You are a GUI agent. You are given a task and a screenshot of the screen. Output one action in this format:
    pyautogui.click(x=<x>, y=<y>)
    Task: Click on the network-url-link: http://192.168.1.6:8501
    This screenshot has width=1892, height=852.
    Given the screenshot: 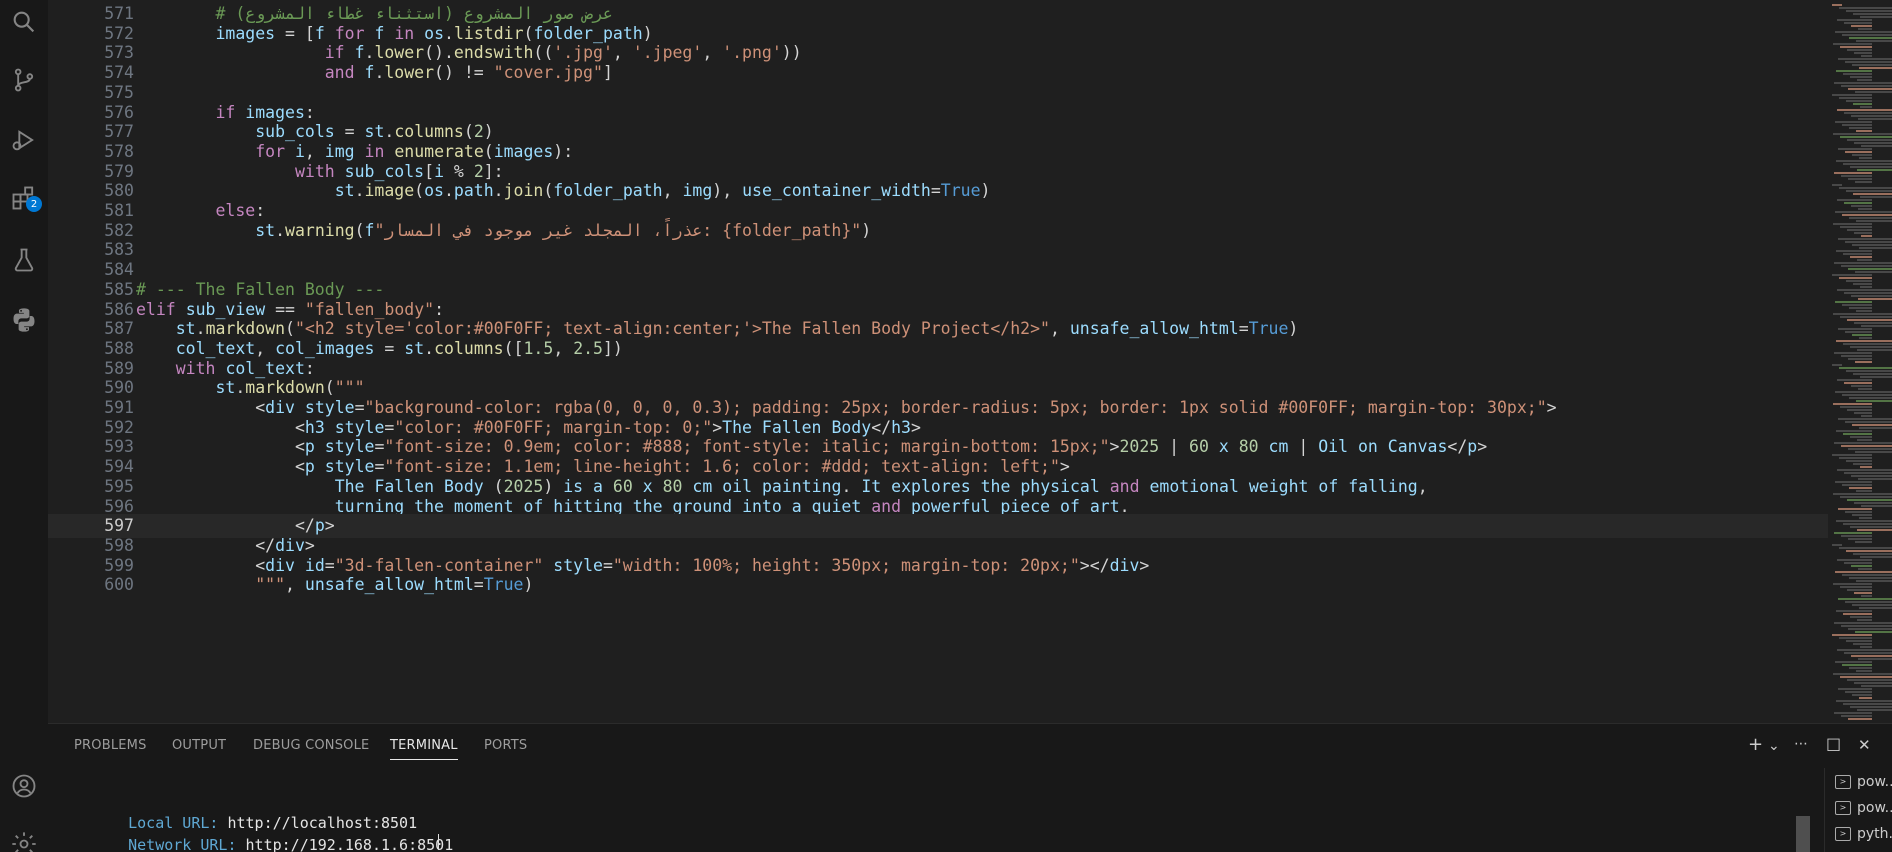 What is the action you would take?
    pyautogui.click(x=350, y=844)
    